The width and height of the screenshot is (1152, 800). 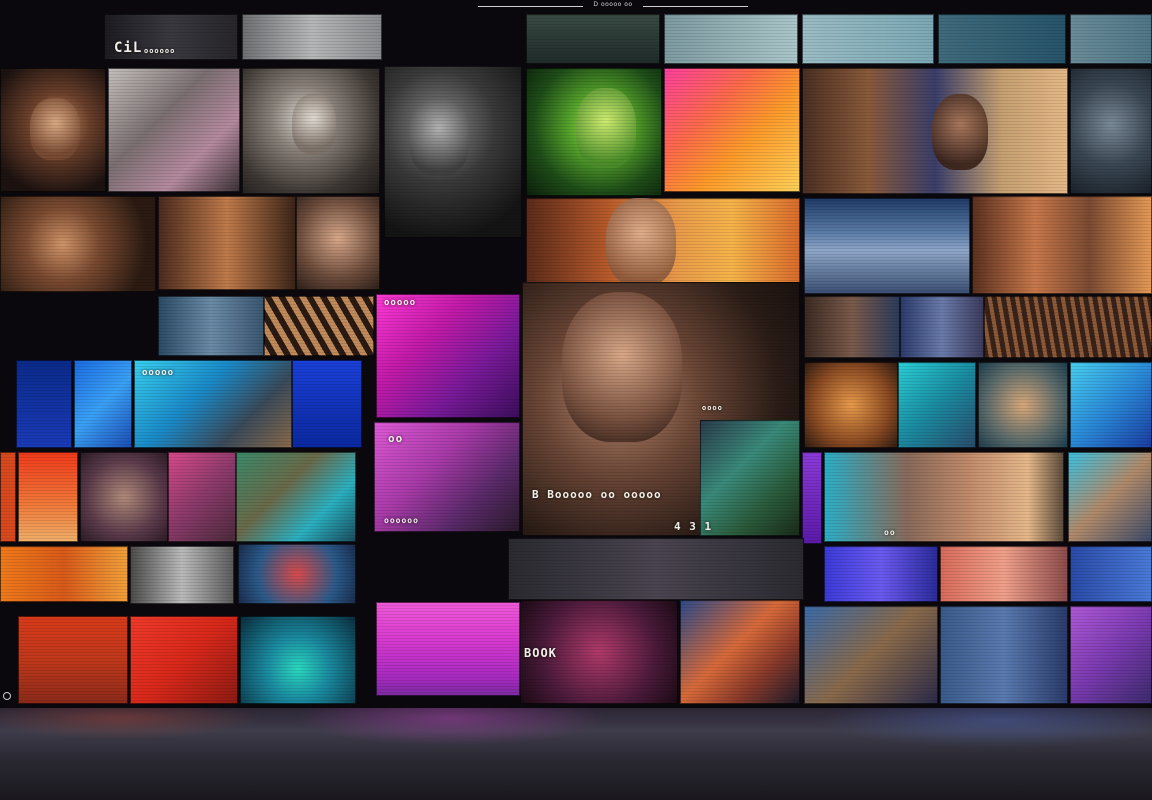 What do you see at coordinates (7, 696) in the screenshot?
I see `power-icon` at bounding box center [7, 696].